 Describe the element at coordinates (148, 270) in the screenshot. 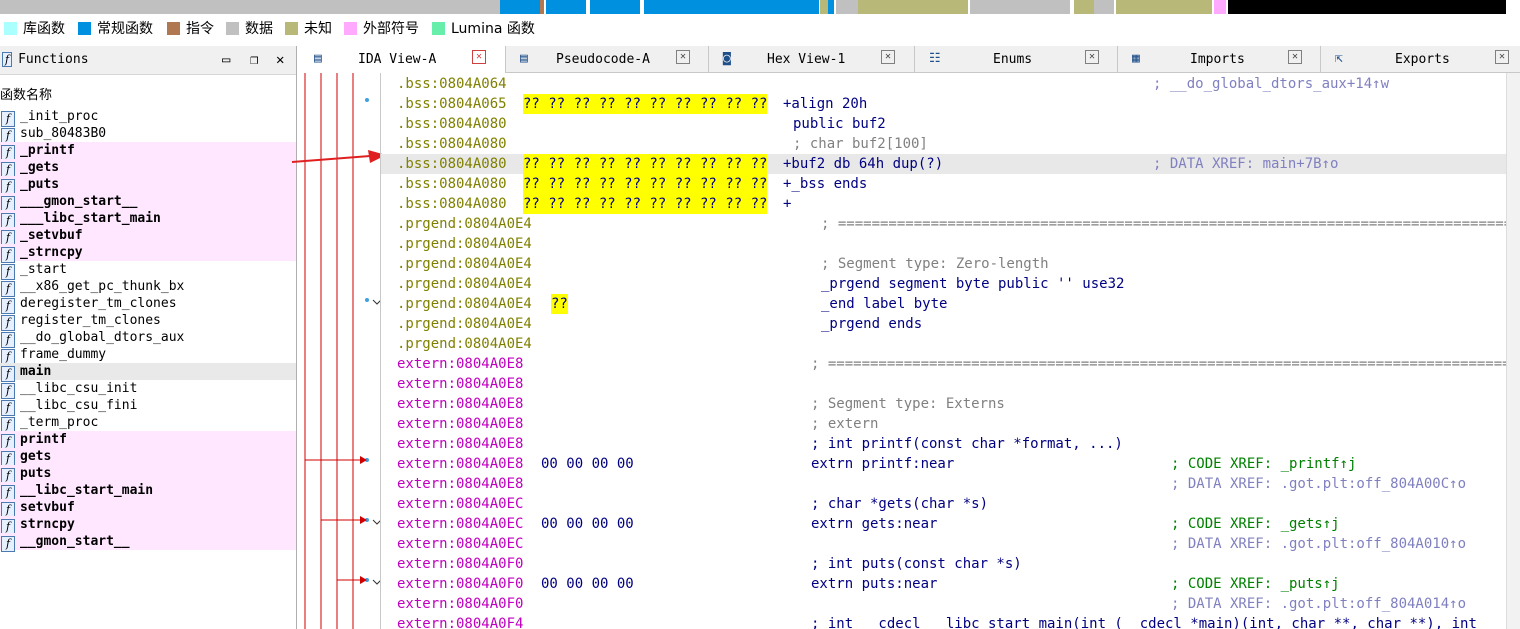

I see `function-item: f _start` at that location.